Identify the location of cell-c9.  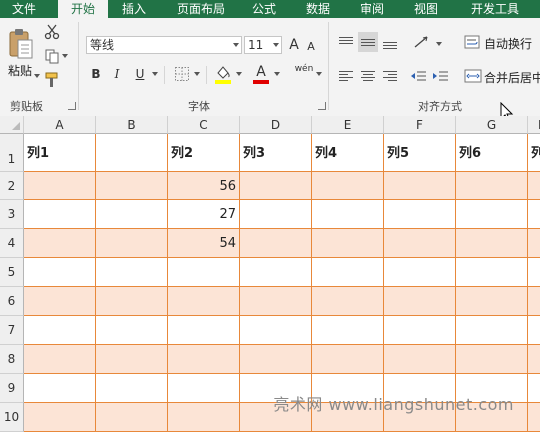
(204, 388).